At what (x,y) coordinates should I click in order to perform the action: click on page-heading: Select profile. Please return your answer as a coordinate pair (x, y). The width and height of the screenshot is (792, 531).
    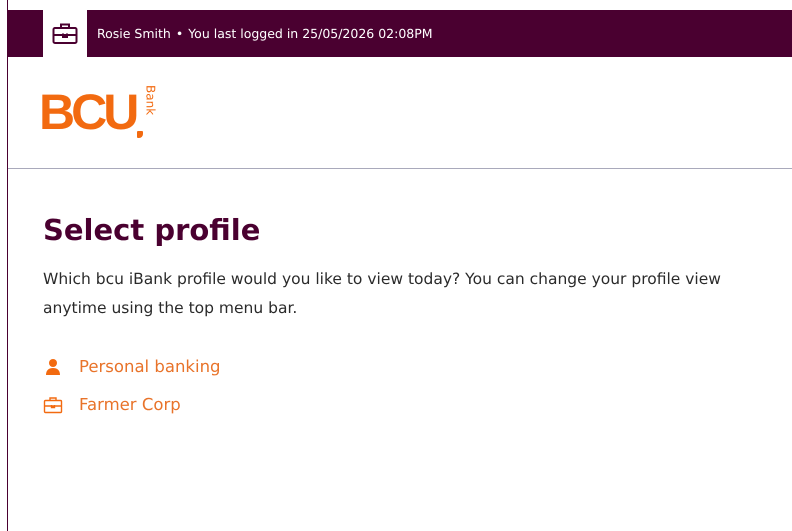
    Looking at the image, I should click on (152, 230).